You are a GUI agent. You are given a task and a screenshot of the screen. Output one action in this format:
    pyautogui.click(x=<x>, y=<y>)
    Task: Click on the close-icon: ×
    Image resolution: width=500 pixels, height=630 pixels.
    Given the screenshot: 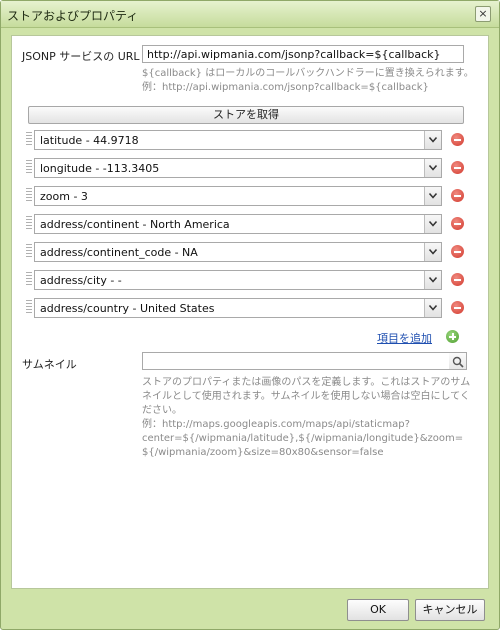 What is the action you would take?
    pyautogui.click(x=483, y=13)
    